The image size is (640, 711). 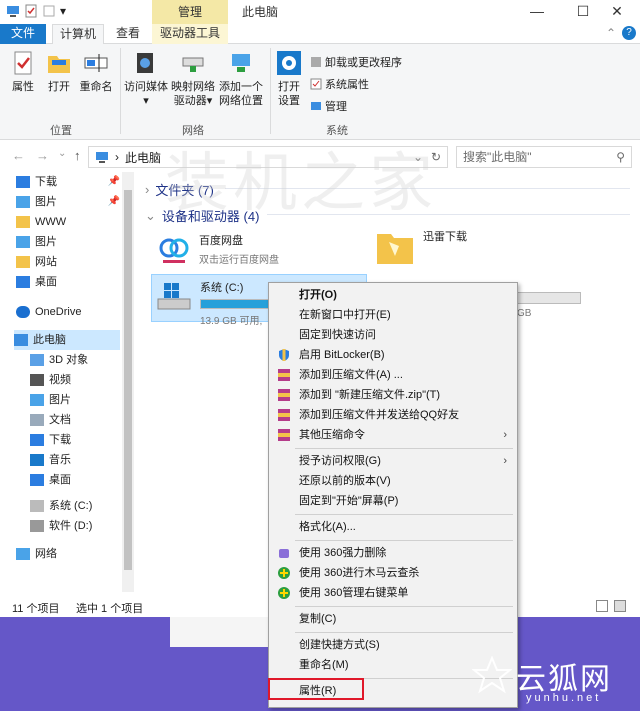 I want to click on document-icon, so click(x=37, y=420).